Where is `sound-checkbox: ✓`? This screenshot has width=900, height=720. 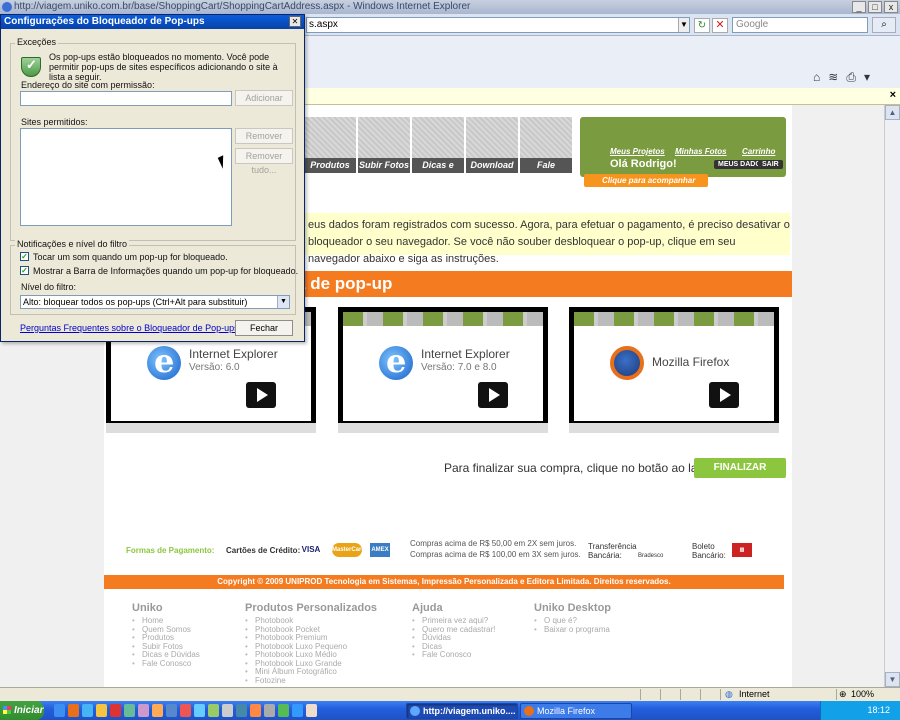 sound-checkbox: ✓ is located at coordinates (24, 256).